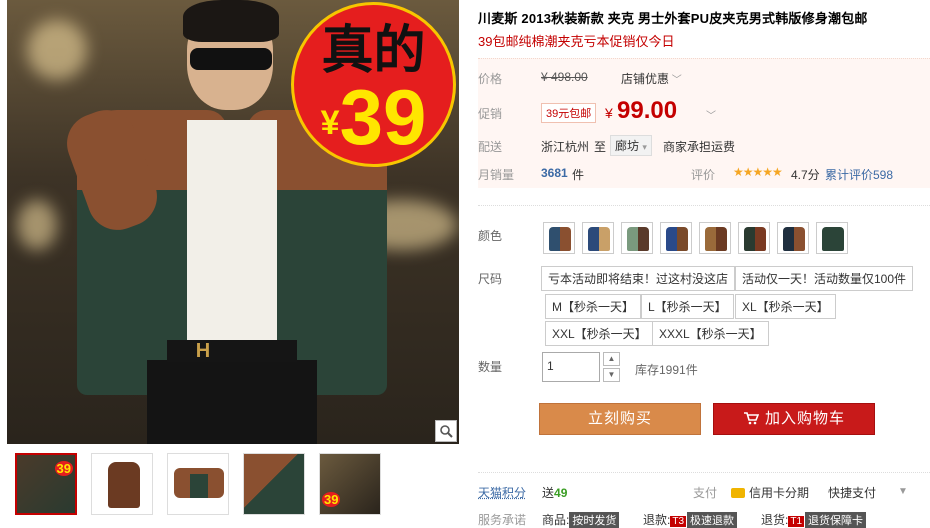  Describe the element at coordinates (593, 306) in the screenshot. I see `size-option-m: M【秒杀一天】` at that location.